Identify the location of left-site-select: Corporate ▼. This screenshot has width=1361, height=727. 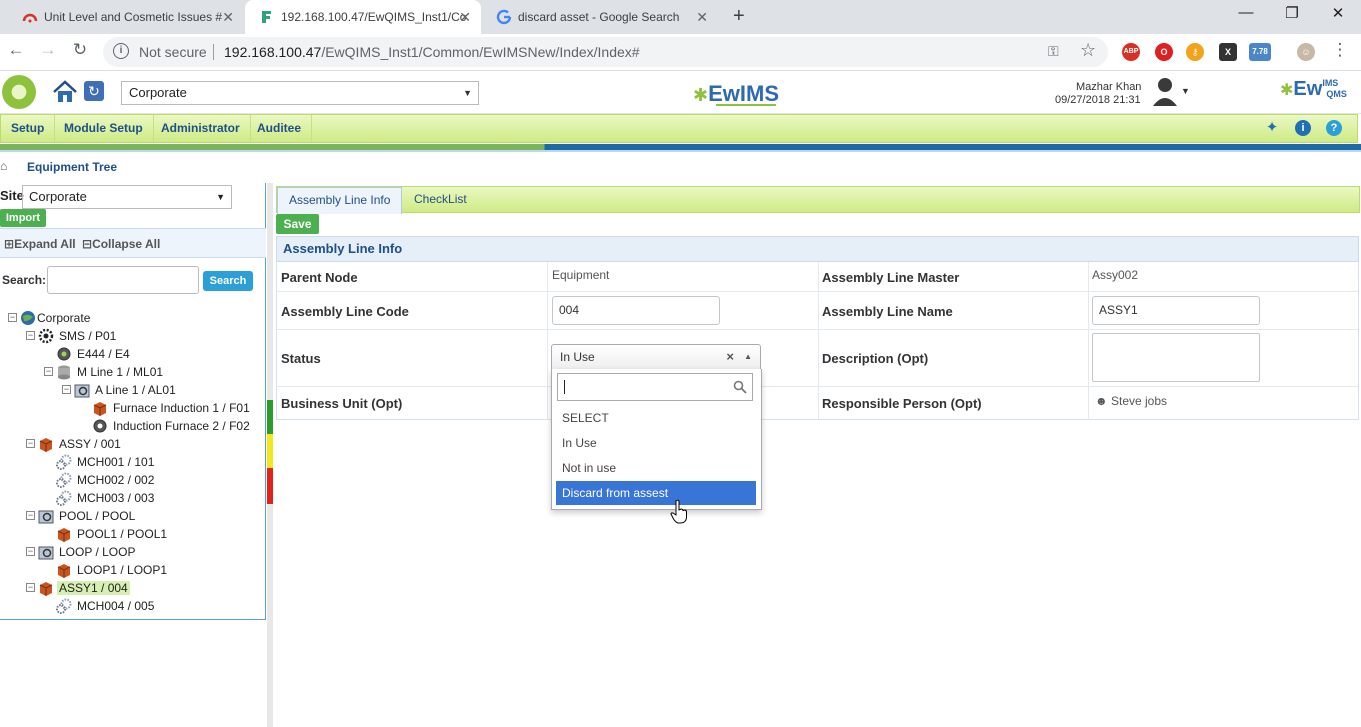
(127, 197).